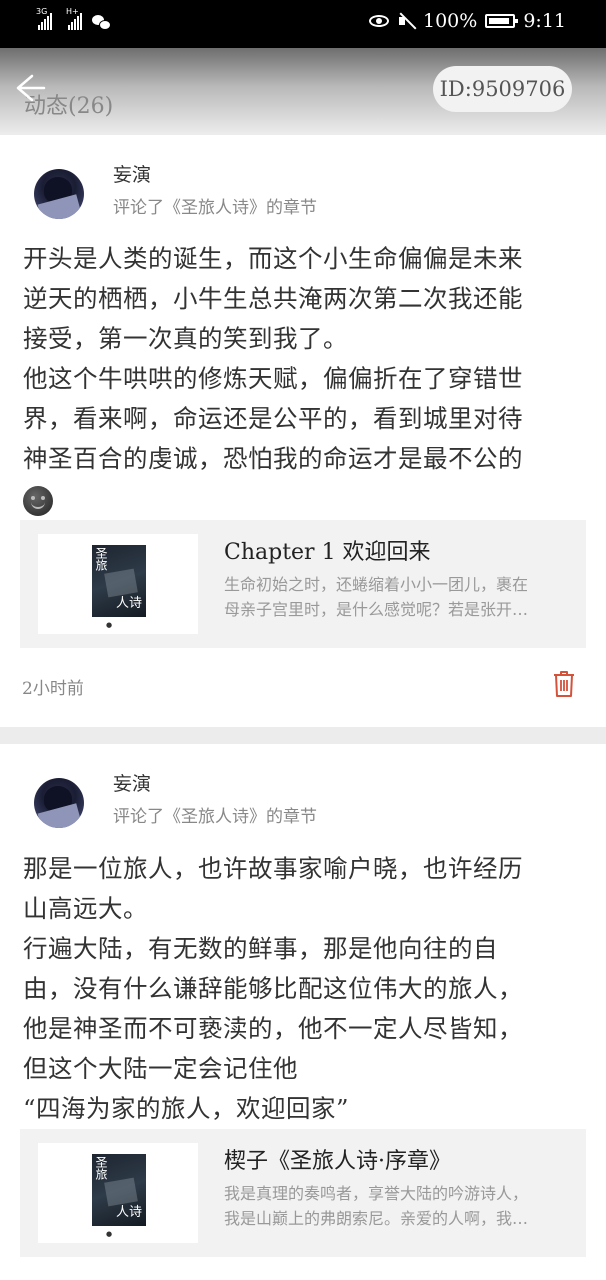 The height and width of the screenshot is (1280, 606). What do you see at coordinates (273, 298) in the screenshot?
I see `comment-line: 逆天的栖栖，小牛生总共淹两次第二次我还能` at bounding box center [273, 298].